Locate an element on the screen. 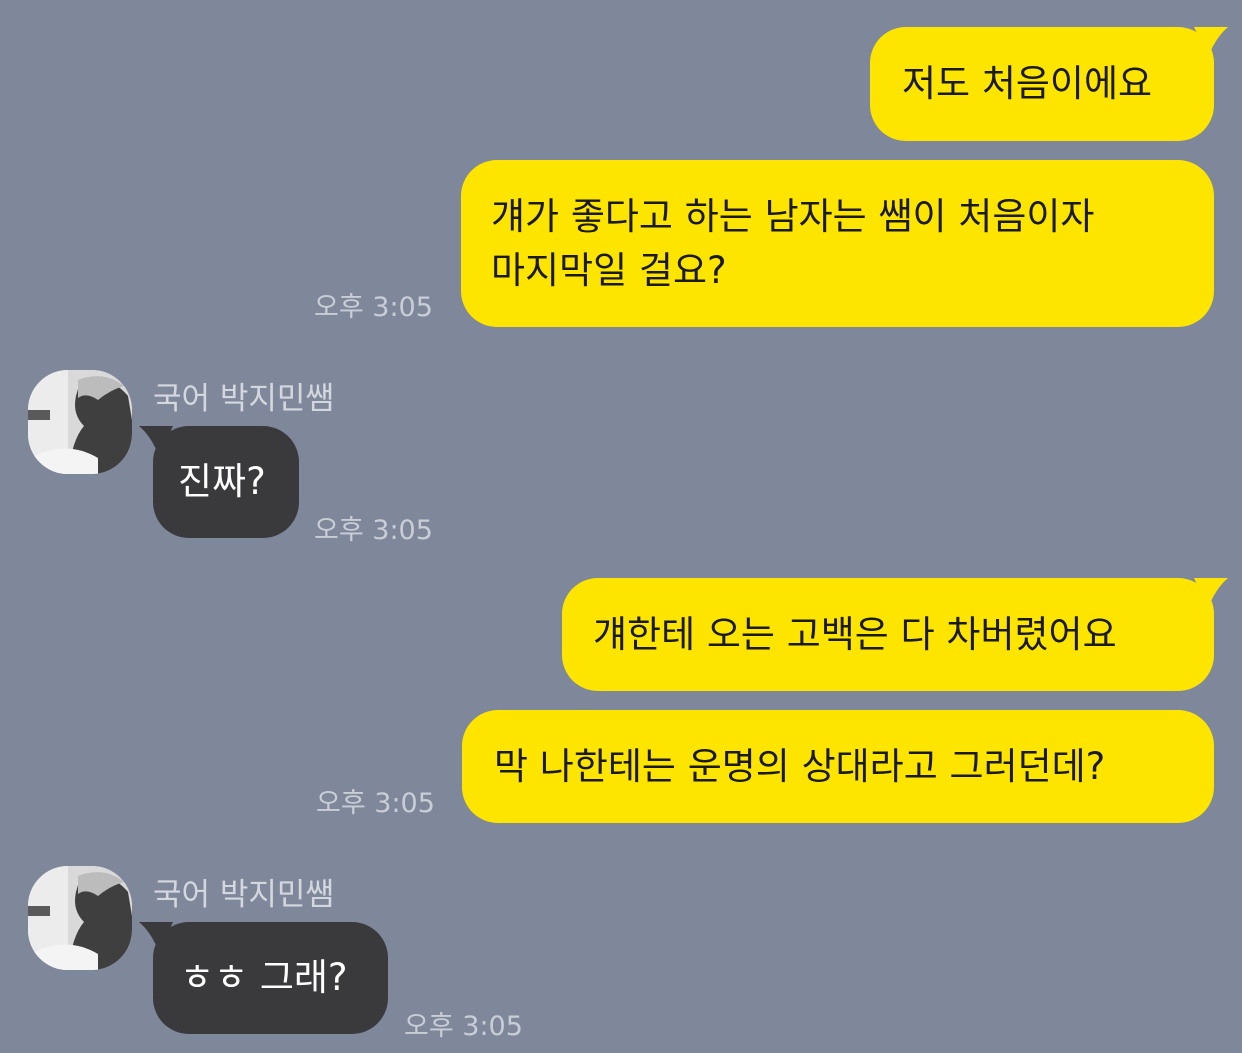  sent-message-bubble: 걔가 좋다고 하는 남자는 쌤이 처음이자 마지막일 걸요? is located at coordinates (837, 243).